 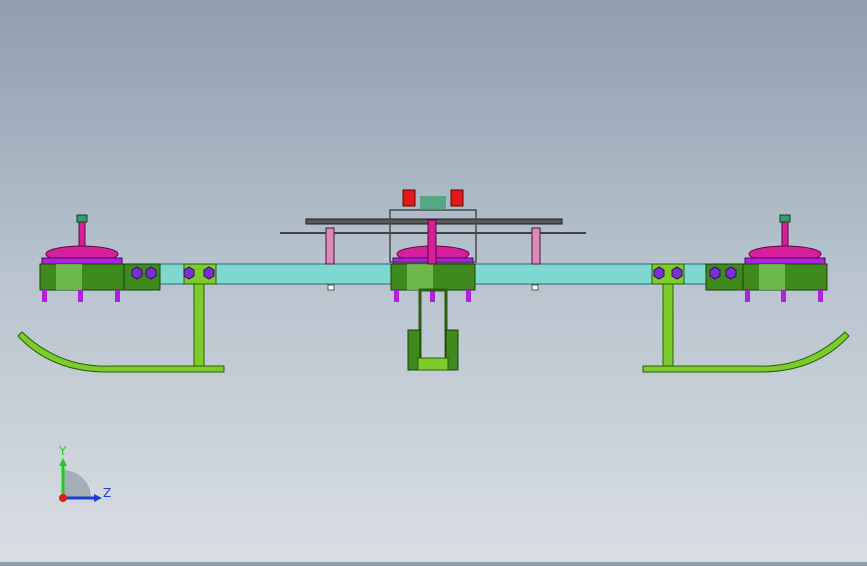 I want to click on flight-controller, so click(x=433, y=227).